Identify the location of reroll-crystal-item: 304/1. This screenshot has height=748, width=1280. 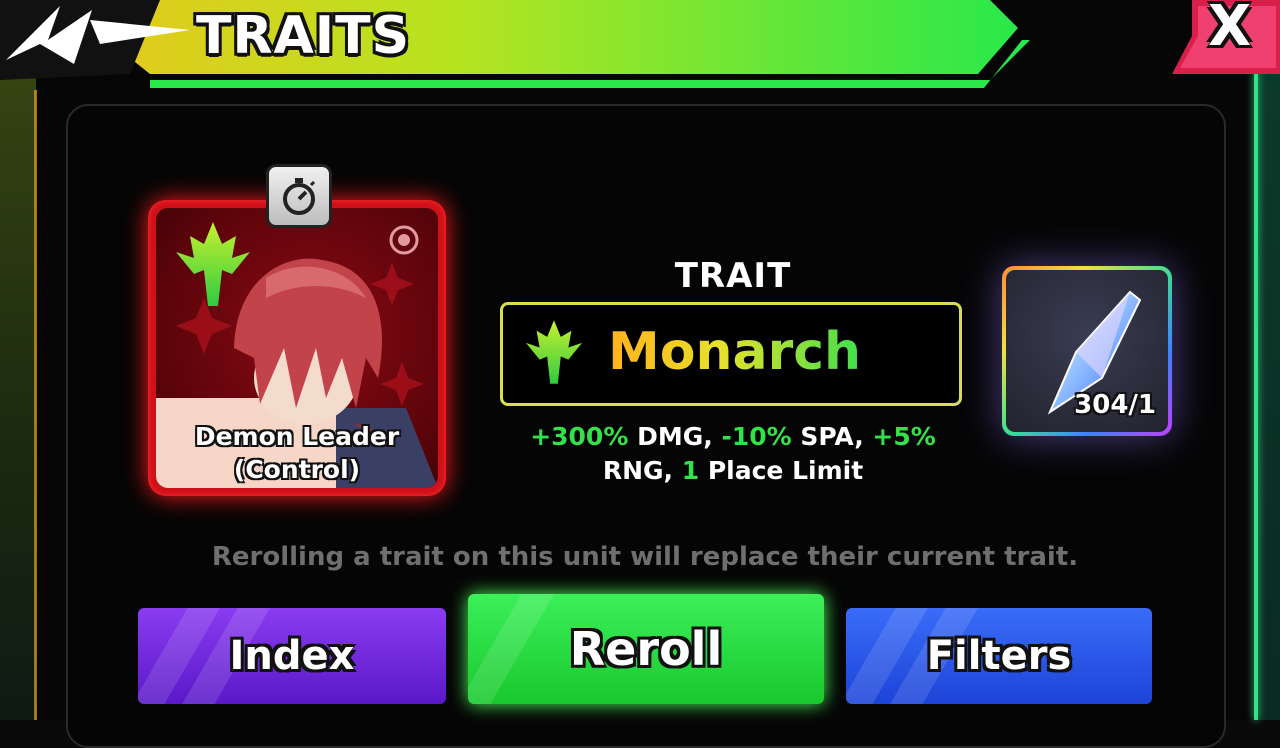
(1087, 351).